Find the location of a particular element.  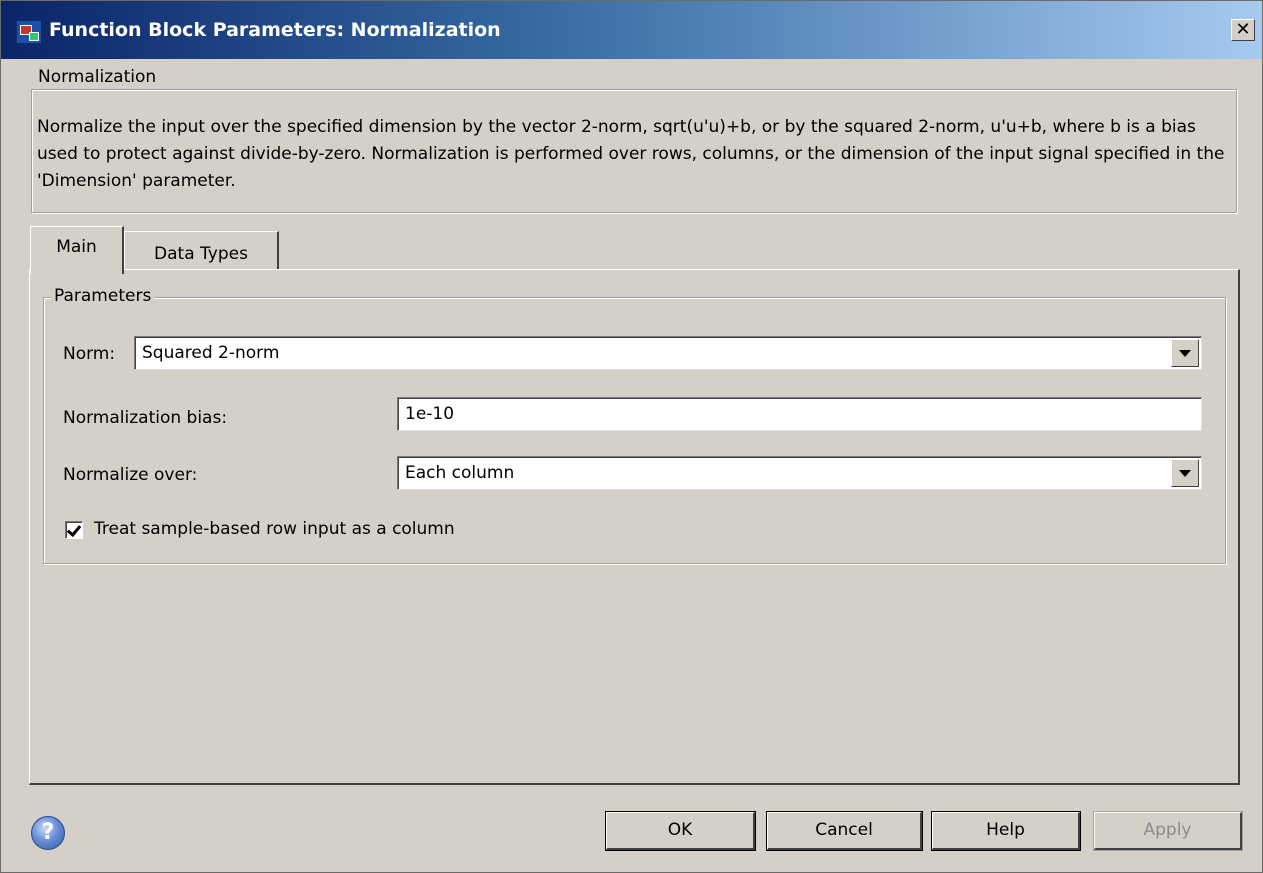

normalize-over-dropdown-value: Each column is located at coordinates (460, 473).